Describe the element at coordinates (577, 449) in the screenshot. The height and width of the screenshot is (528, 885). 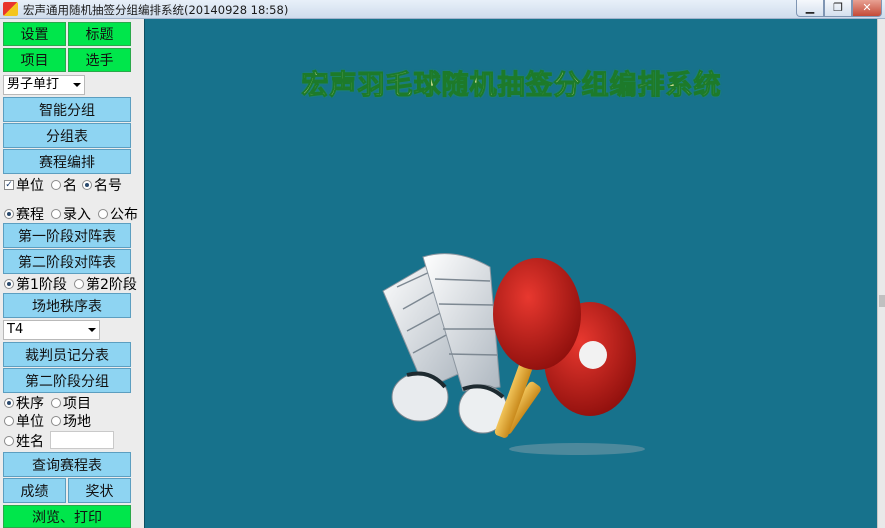
I see `shadow-ellipse` at that location.